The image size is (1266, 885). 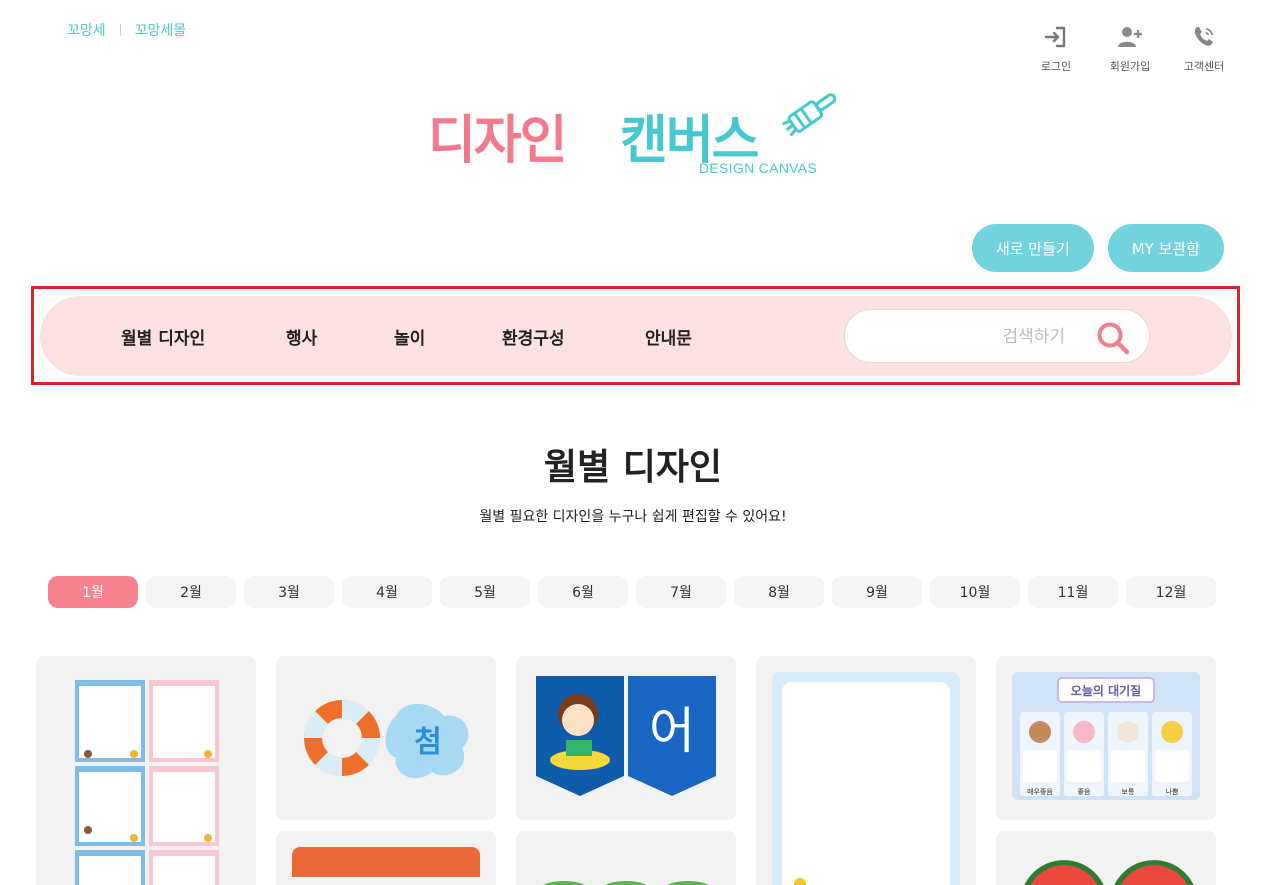 I want to click on design-card-green-shapes, so click(x=626, y=858).